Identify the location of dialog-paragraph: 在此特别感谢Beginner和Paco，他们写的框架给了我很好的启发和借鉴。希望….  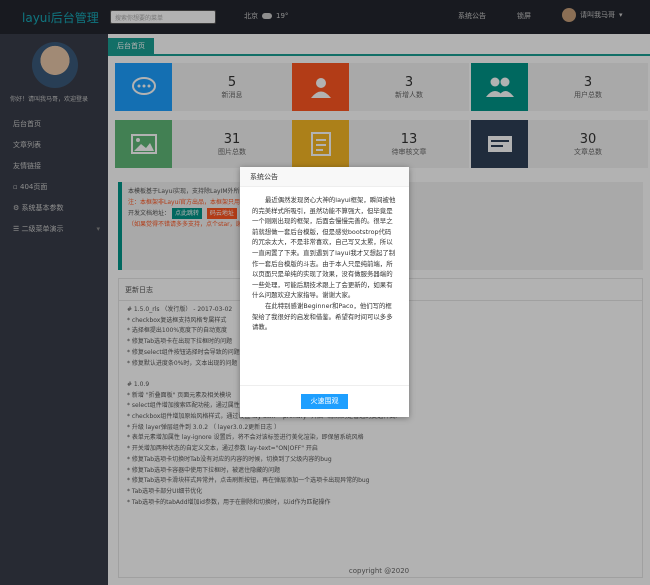
(322, 316).